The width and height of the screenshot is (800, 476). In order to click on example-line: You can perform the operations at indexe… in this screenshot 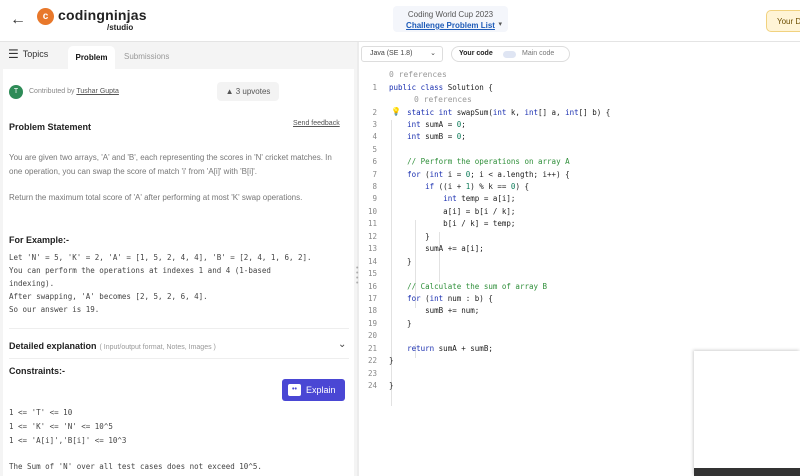, I will do `click(140, 270)`.